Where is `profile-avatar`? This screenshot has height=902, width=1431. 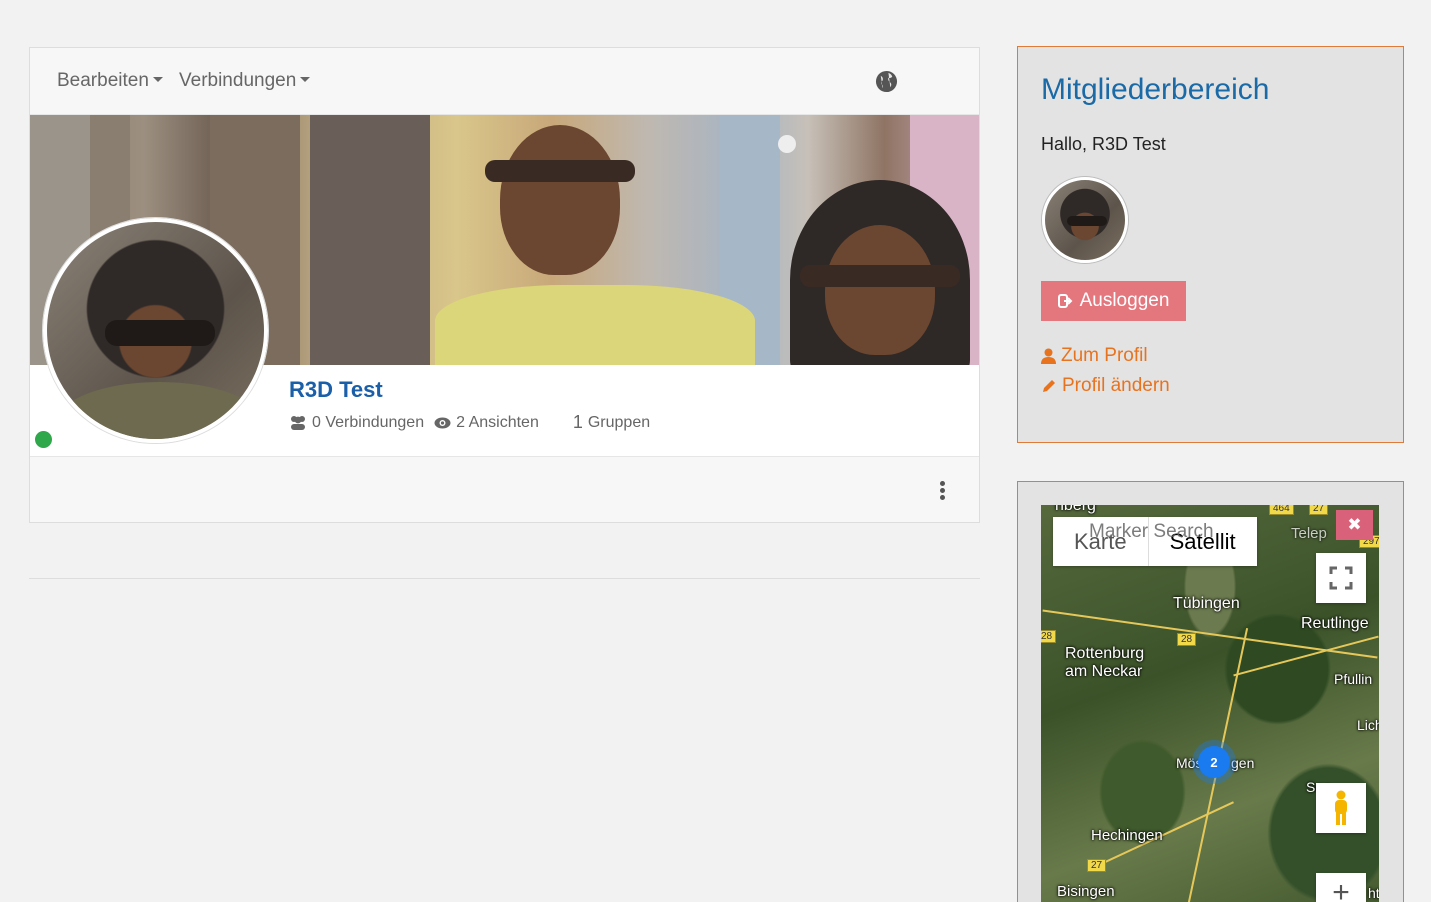 profile-avatar is located at coordinates (155, 330).